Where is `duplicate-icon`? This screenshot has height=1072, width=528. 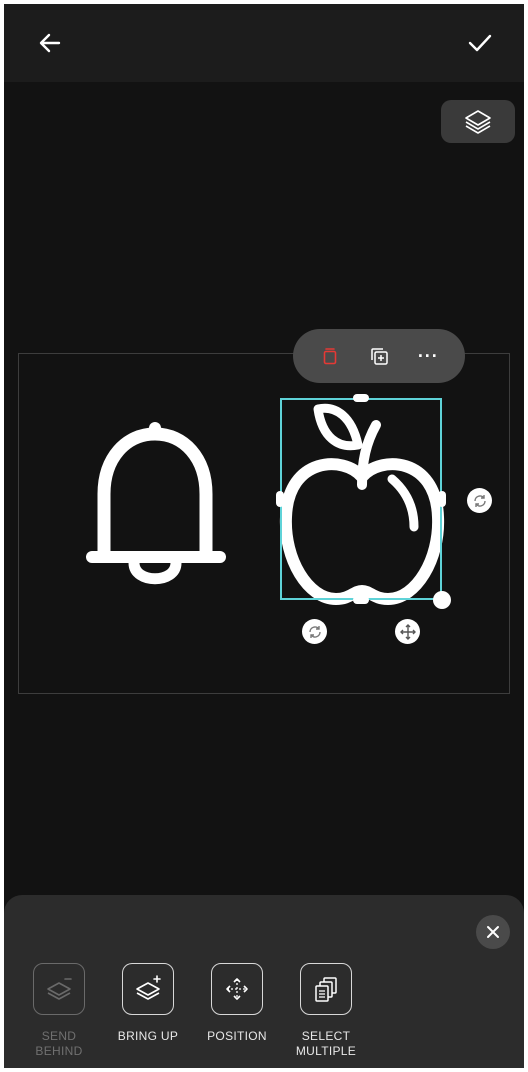 duplicate-icon is located at coordinates (379, 356).